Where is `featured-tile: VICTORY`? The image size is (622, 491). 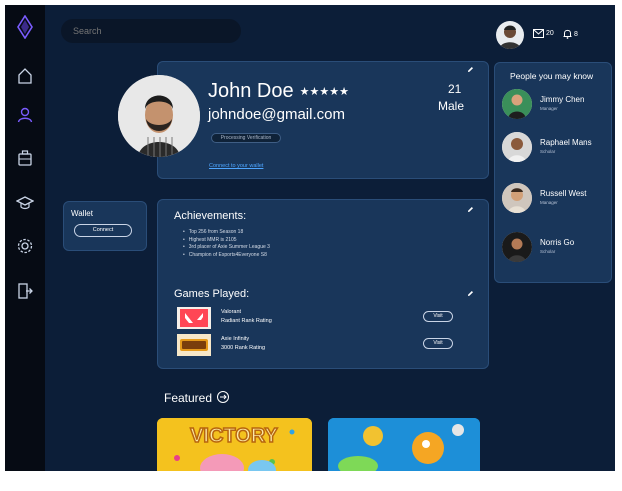
featured-tile: VICTORY is located at coordinates (234, 444).